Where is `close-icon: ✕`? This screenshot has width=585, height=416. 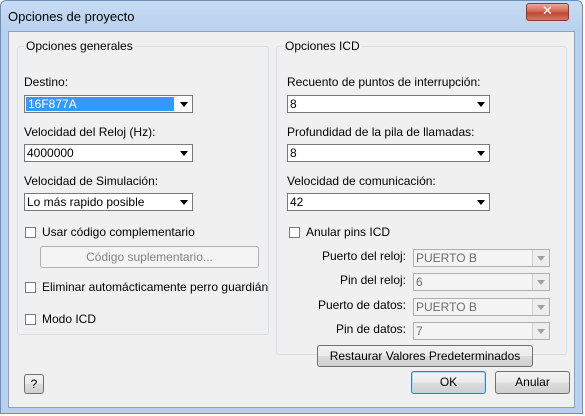
close-icon: ✕ is located at coordinates (547, 11).